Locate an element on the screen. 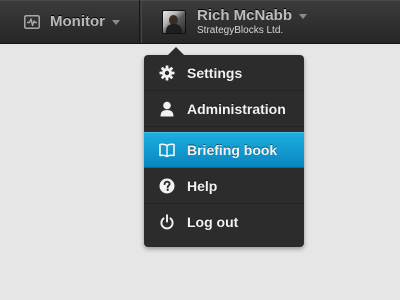 The width and height of the screenshot is (400, 300). user-company: StrategyBlocks Ltd. is located at coordinates (240, 30).